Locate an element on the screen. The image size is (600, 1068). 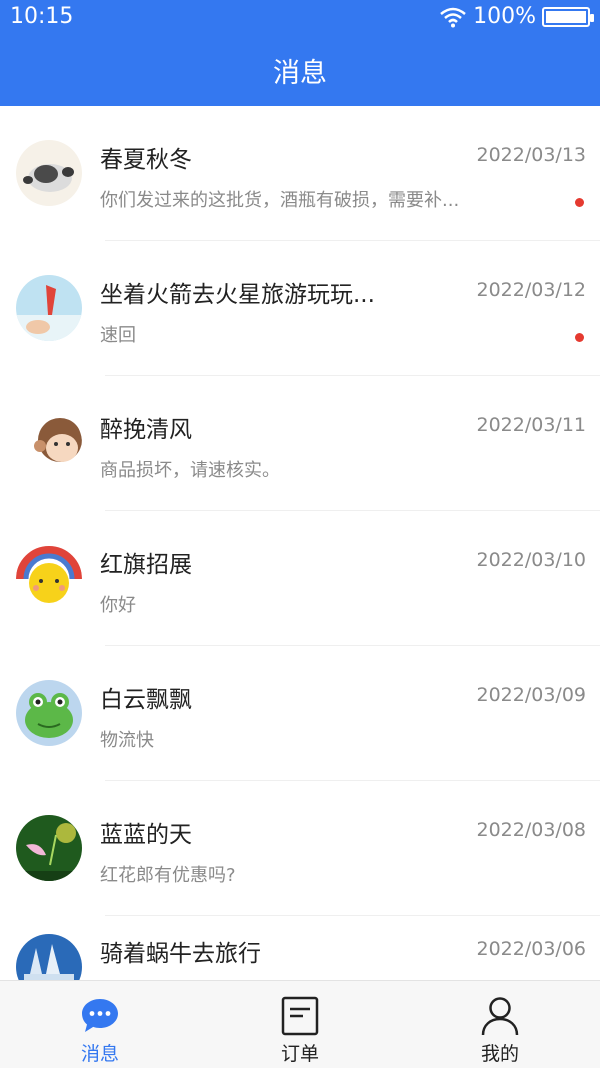
contact-name: 骑着蜗牛去旅行 is located at coordinates (180, 954).